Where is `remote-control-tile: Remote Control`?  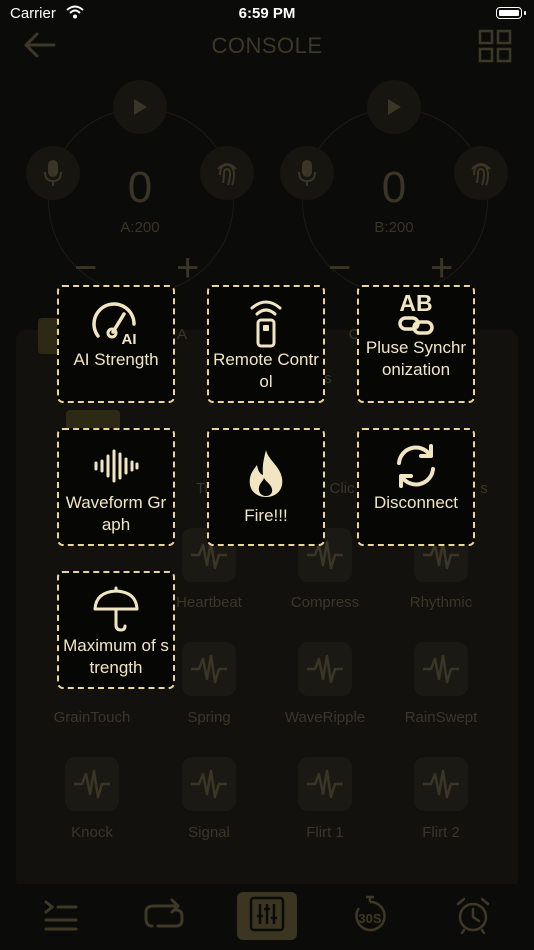
remote-control-tile: Remote Control is located at coordinates (266, 344).